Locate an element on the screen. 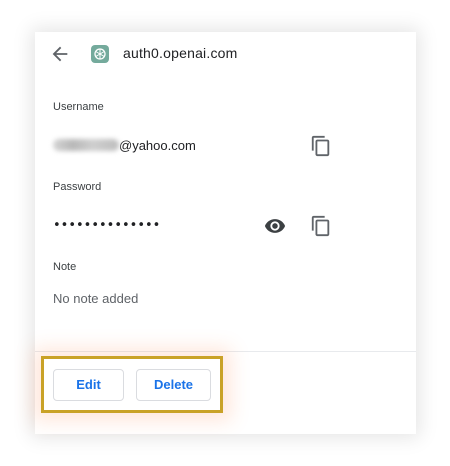  eye-icon is located at coordinates (275, 226).